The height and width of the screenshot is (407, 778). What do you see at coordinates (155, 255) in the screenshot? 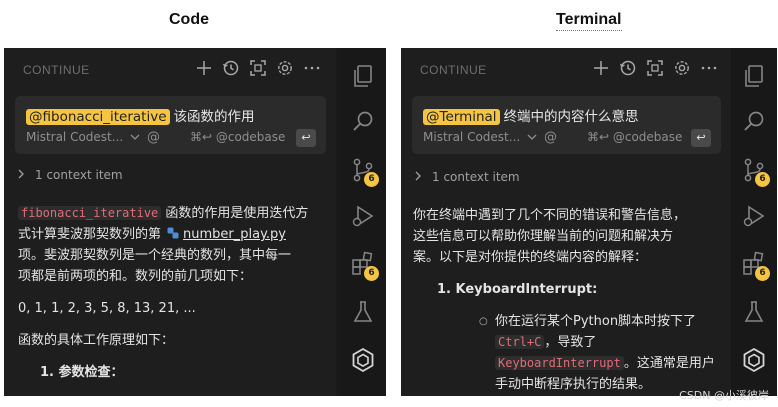
I see `answer-line: 项。斐波那契数列是一个经典的数列，其中每一` at bounding box center [155, 255].